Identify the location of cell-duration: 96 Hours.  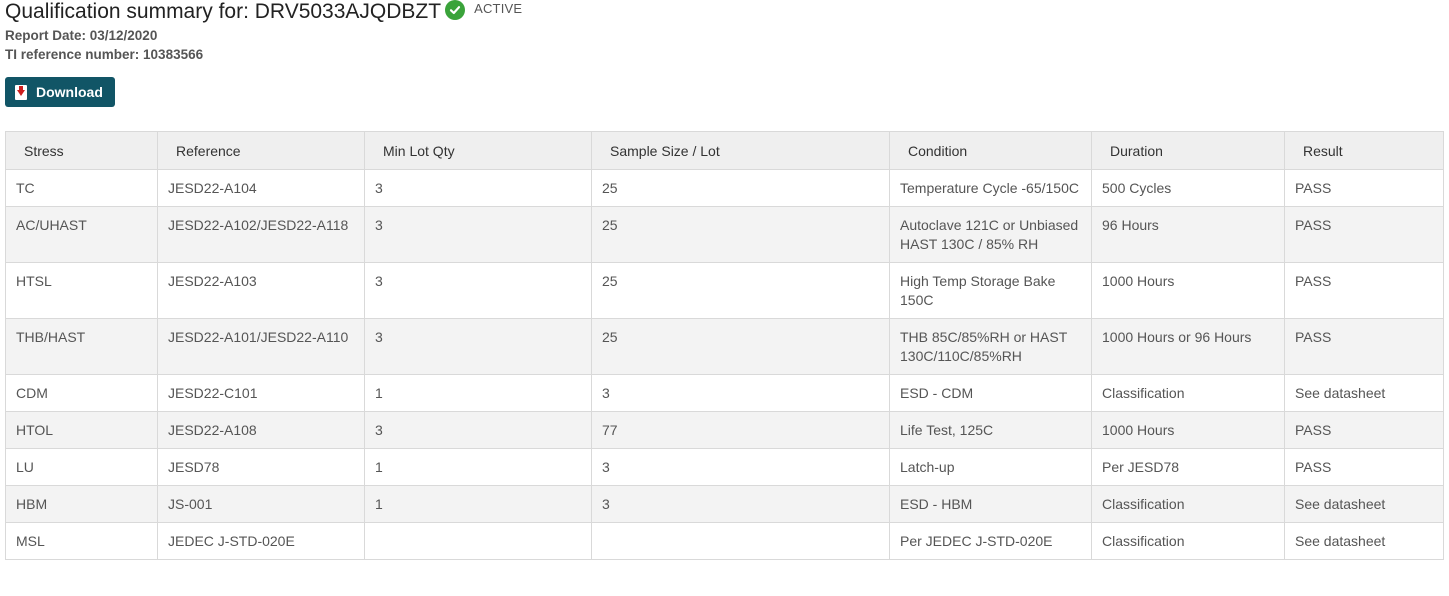
(1188, 234).